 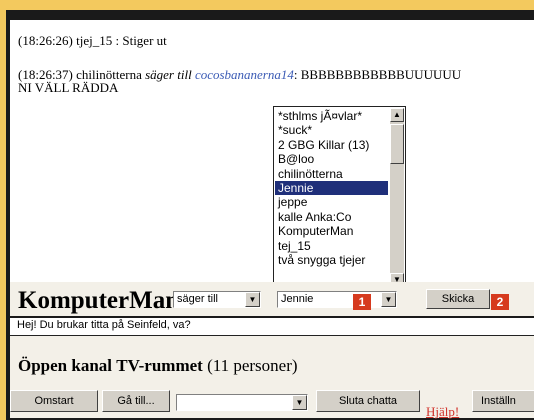 What do you see at coordinates (272, 327) in the screenshot?
I see `message-input: Hej! Du brukar titta på Seinfeld, va?` at bounding box center [272, 327].